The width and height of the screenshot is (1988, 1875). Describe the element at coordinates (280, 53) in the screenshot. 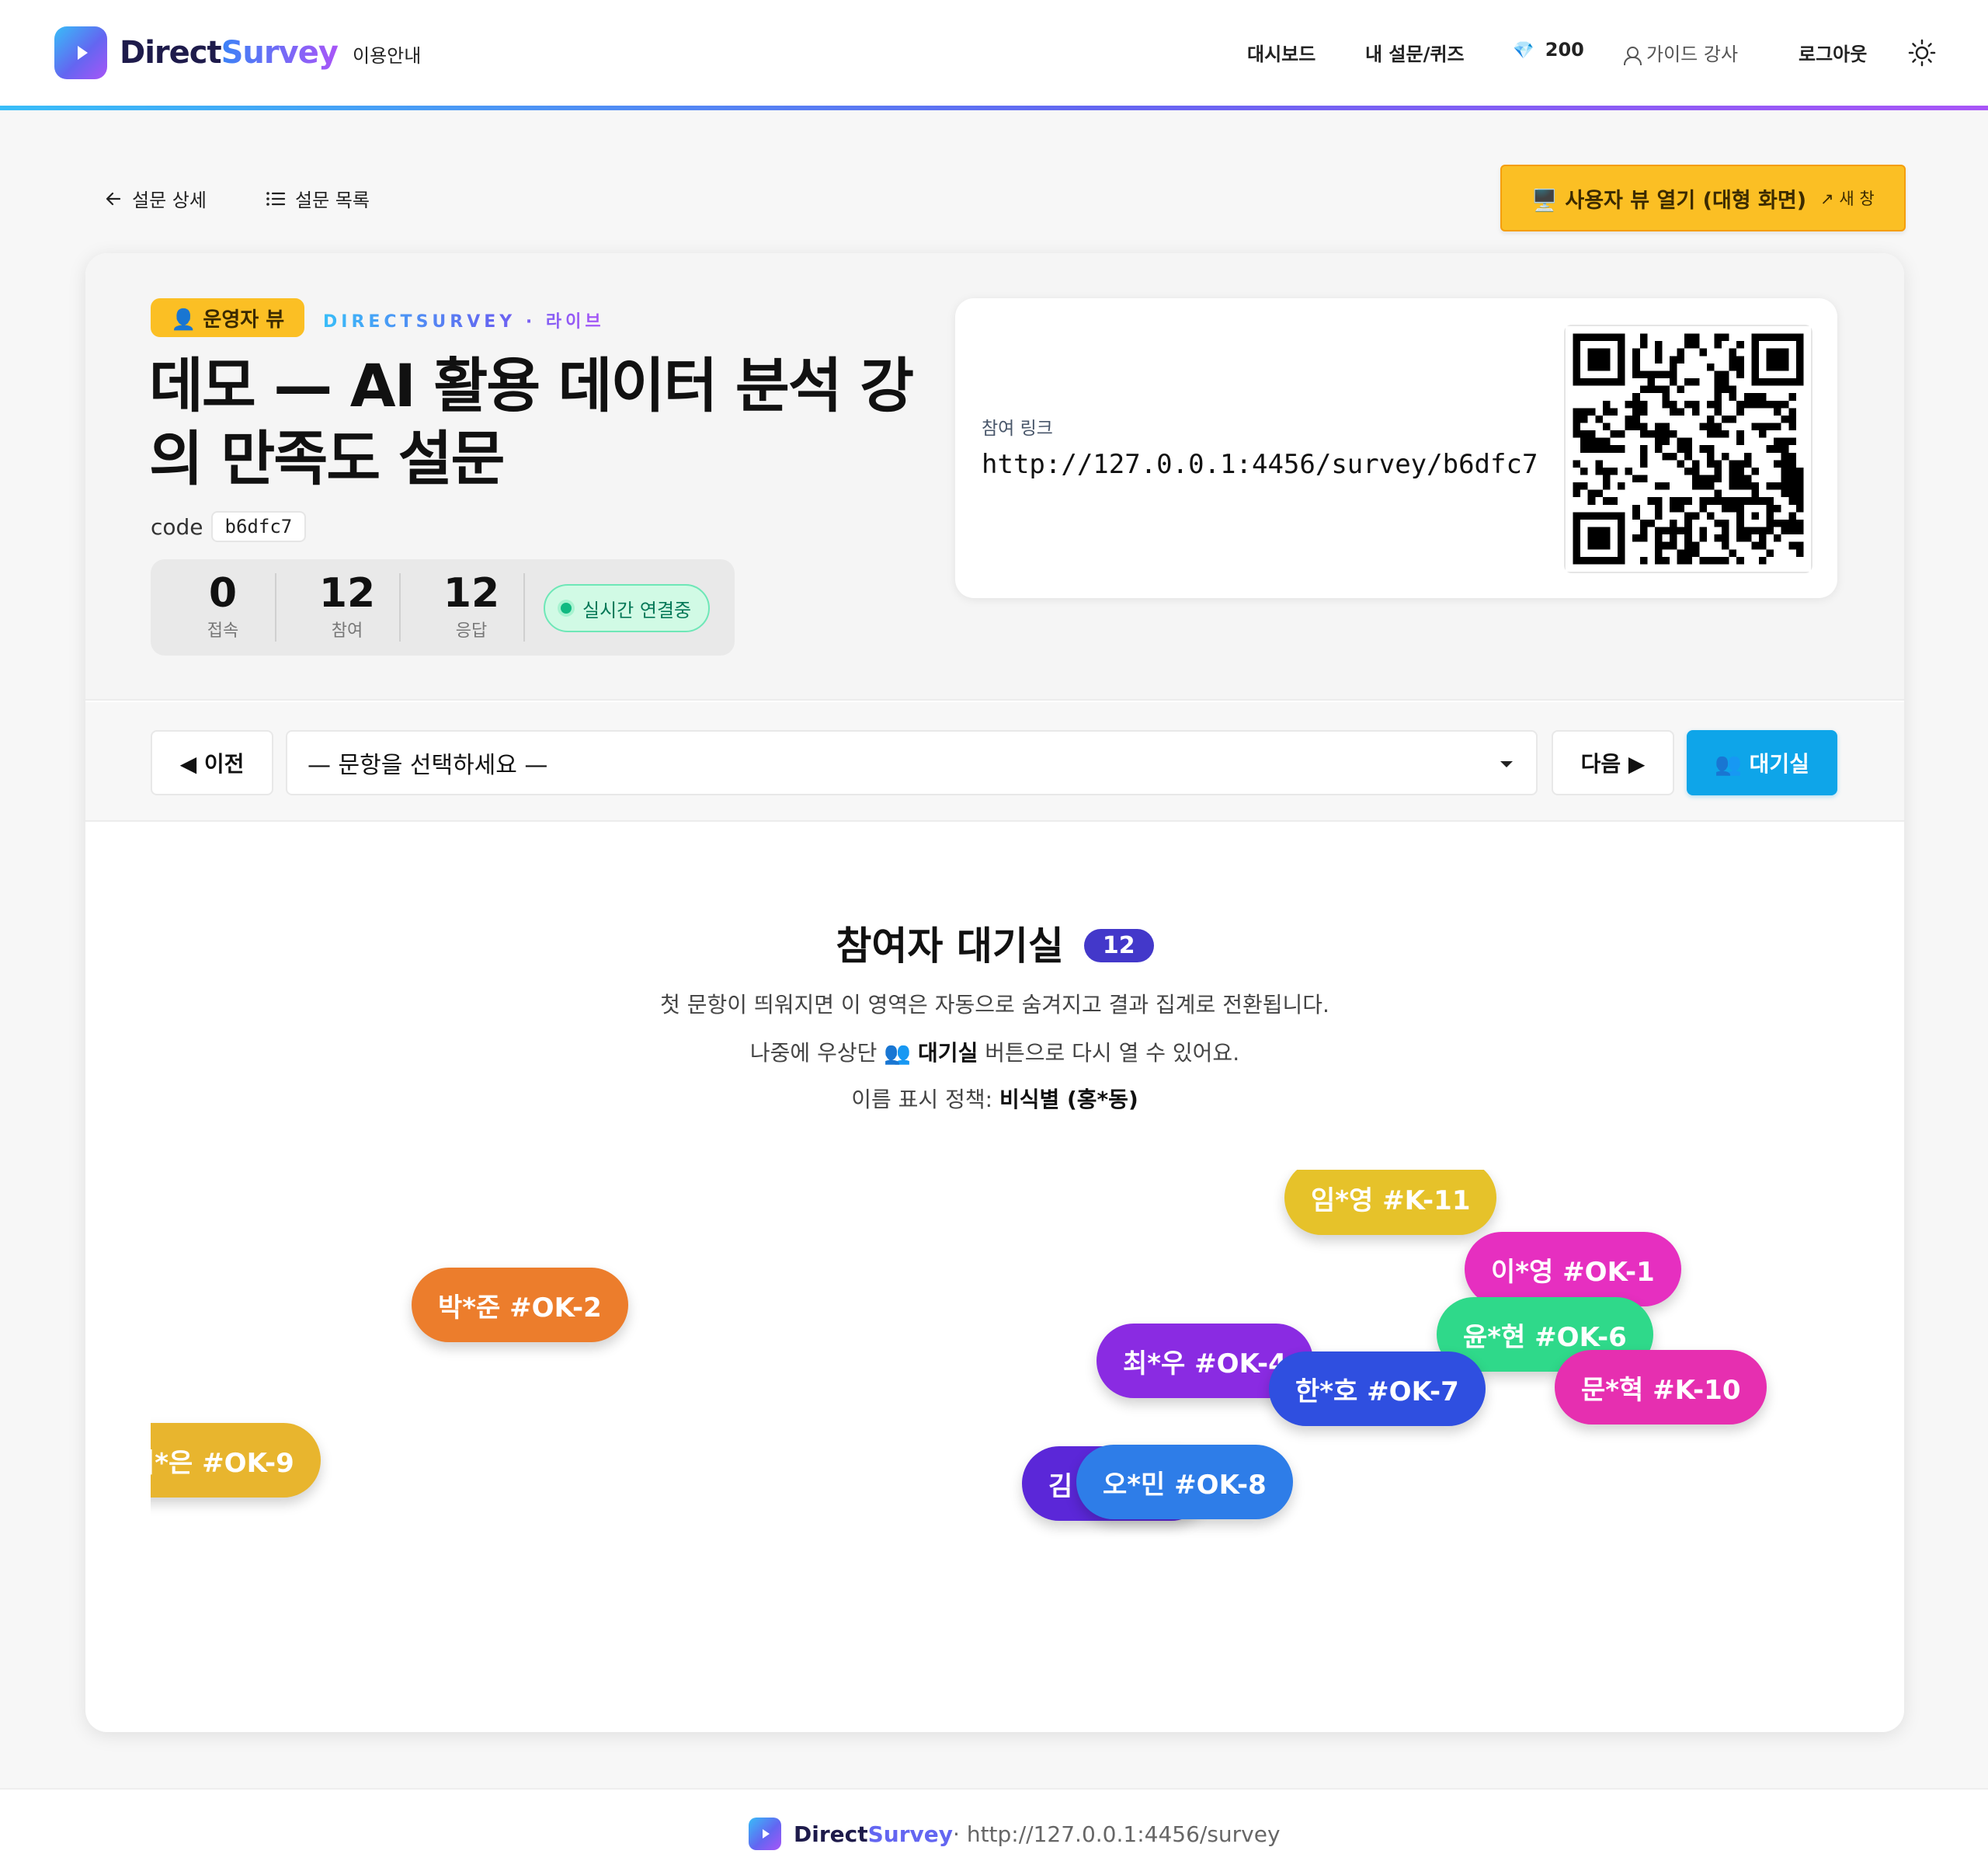

I see `logo-text-survey: Survey` at that location.